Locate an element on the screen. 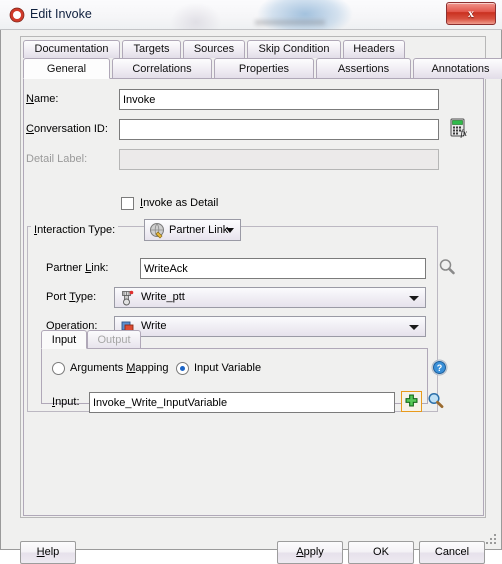 Image resolution: width=502 pixels, height=564 pixels. partner-link-label-b: ink: is located at coordinates (100, 268).